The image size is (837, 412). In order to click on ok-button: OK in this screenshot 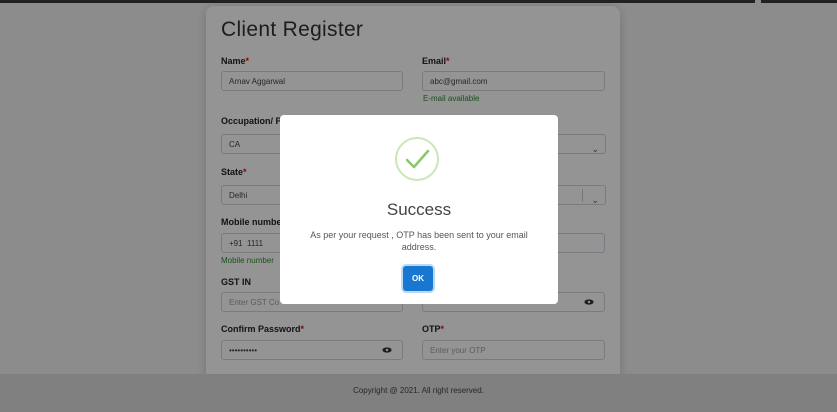, I will do `click(418, 278)`.